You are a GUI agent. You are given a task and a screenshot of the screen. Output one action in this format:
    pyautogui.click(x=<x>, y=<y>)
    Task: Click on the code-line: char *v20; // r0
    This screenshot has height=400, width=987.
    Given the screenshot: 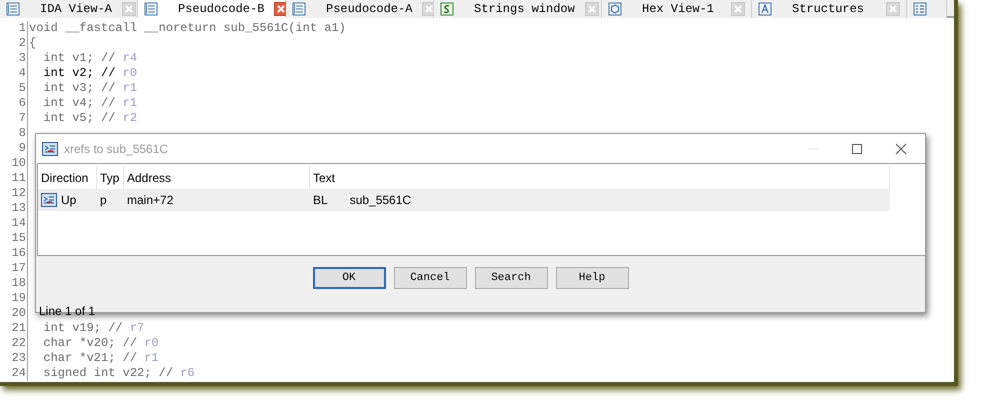 What is the action you would take?
    pyautogui.click(x=100, y=343)
    